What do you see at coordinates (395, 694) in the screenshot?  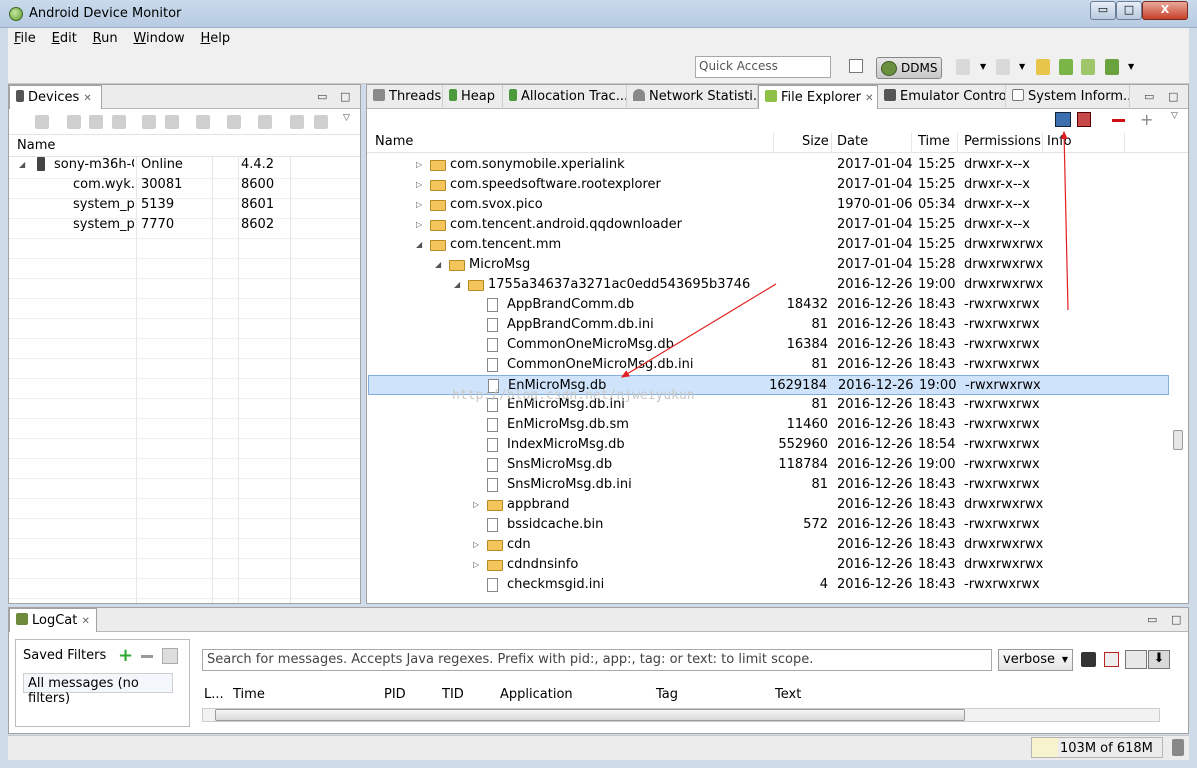 I see `col-pid: PID` at bounding box center [395, 694].